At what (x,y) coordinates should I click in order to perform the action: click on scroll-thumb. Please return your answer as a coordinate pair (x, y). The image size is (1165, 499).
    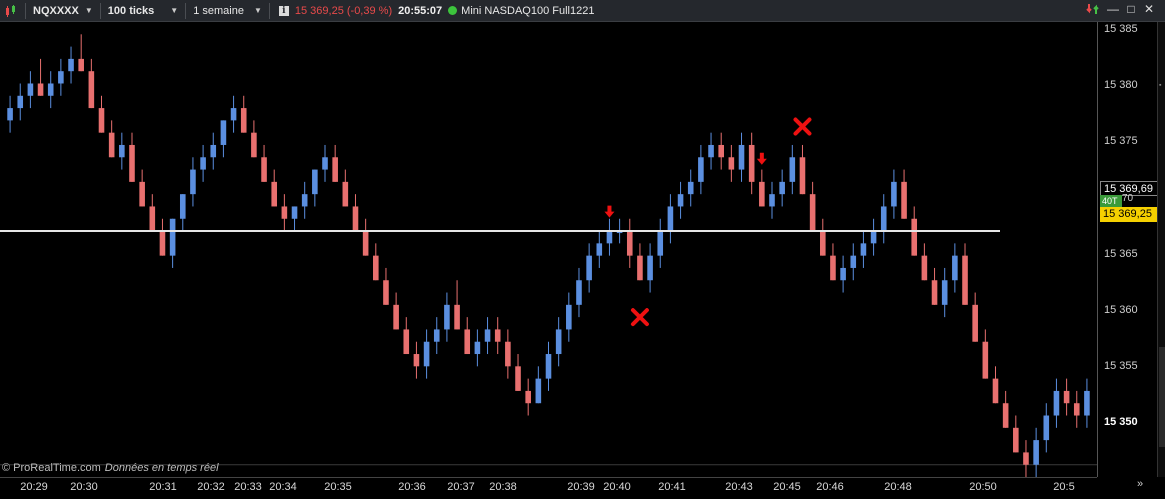
    Looking at the image, I should click on (1162, 397).